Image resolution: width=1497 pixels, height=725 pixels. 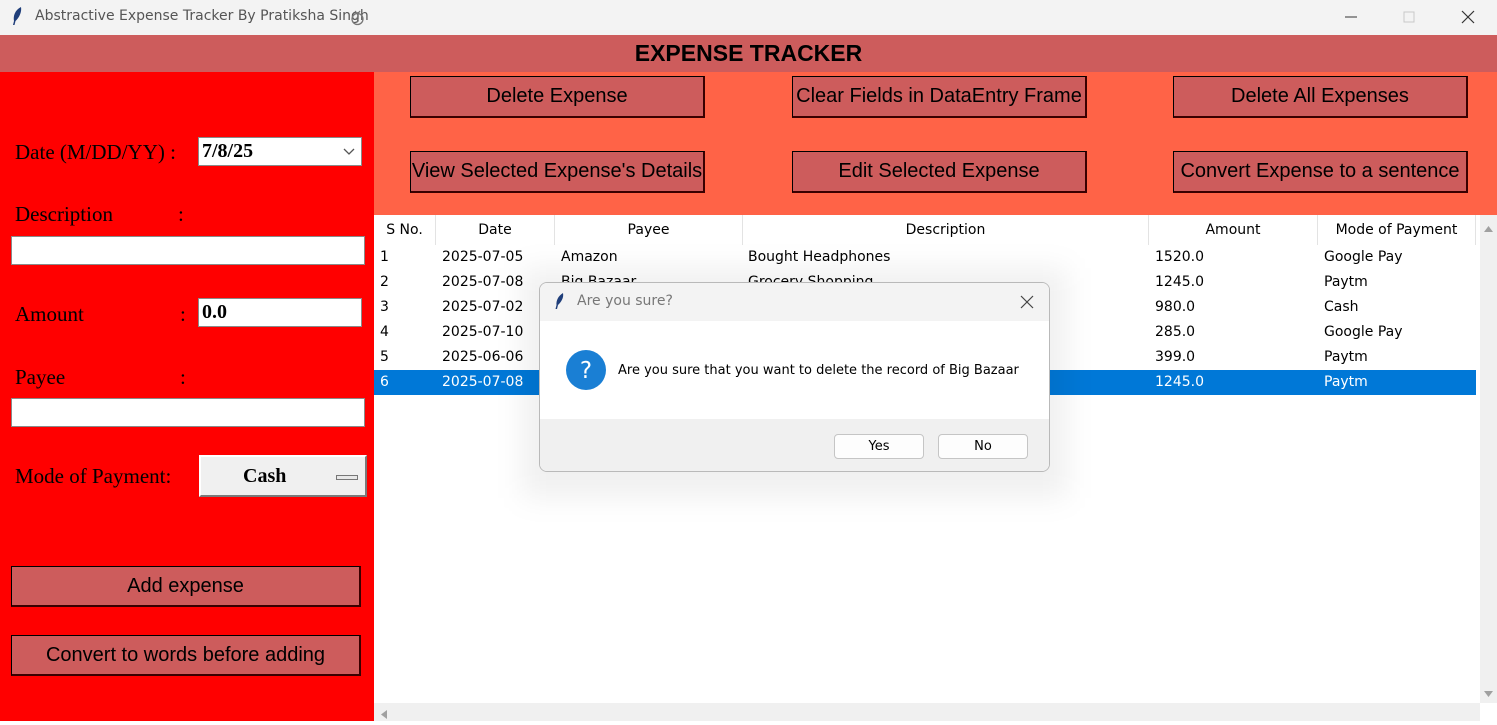 What do you see at coordinates (557, 97) in the screenshot?
I see `delete-expense-button: Delete Expense` at bounding box center [557, 97].